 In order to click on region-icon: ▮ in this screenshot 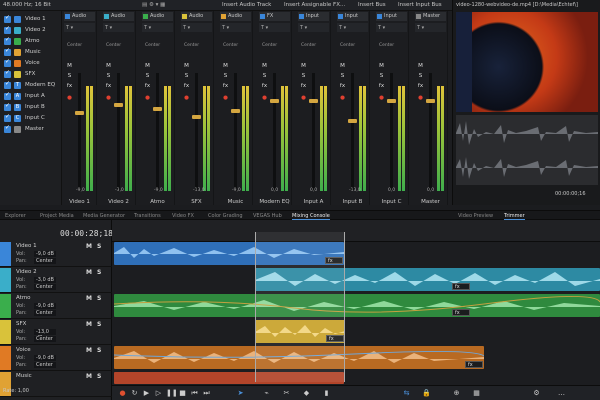, I will do `click(326, 393)`.